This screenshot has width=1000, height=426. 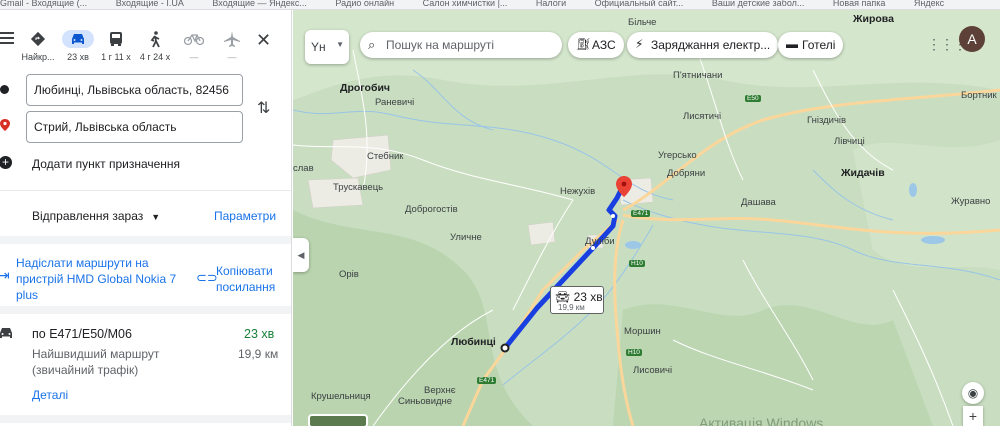 What do you see at coordinates (571, 307) in the screenshot?
I see `tooltip-distance: 19,9 км` at bounding box center [571, 307].